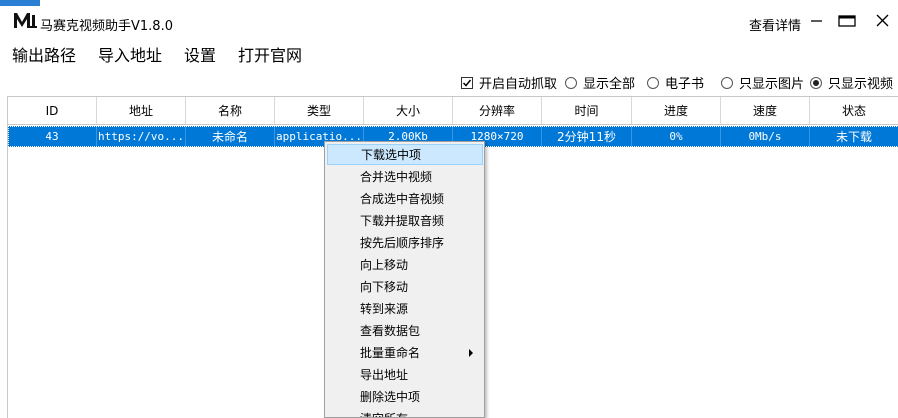 The image size is (898, 418). Describe the element at coordinates (319, 110) in the screenshot. I see `column-header-type: 类型` at that location.